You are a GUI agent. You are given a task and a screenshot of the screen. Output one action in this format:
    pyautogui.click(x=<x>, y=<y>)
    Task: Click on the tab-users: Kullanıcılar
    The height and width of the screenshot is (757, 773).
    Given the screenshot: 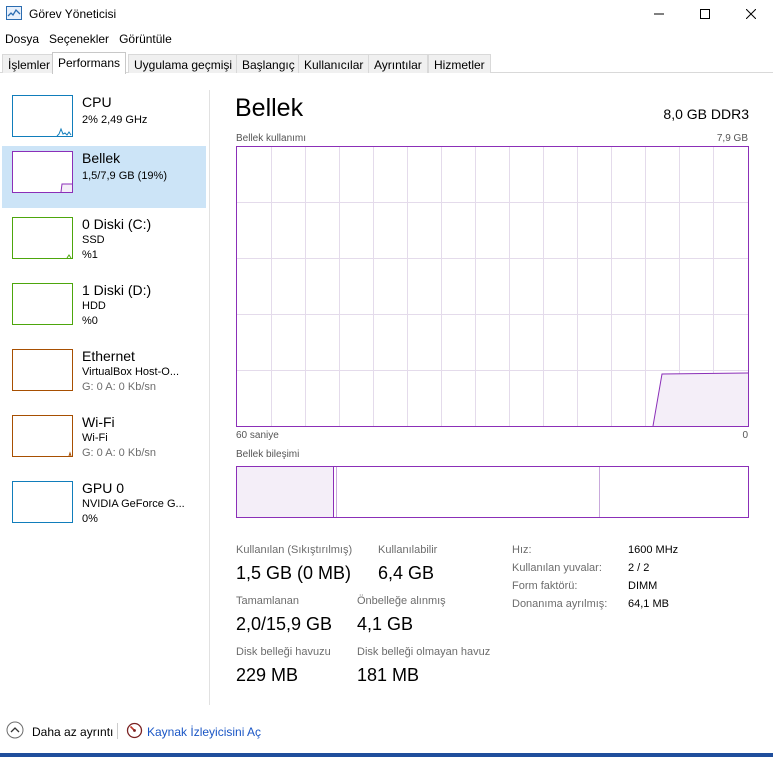 What is the action you would take?
    pyautogui.click(x=334, y=63)
    